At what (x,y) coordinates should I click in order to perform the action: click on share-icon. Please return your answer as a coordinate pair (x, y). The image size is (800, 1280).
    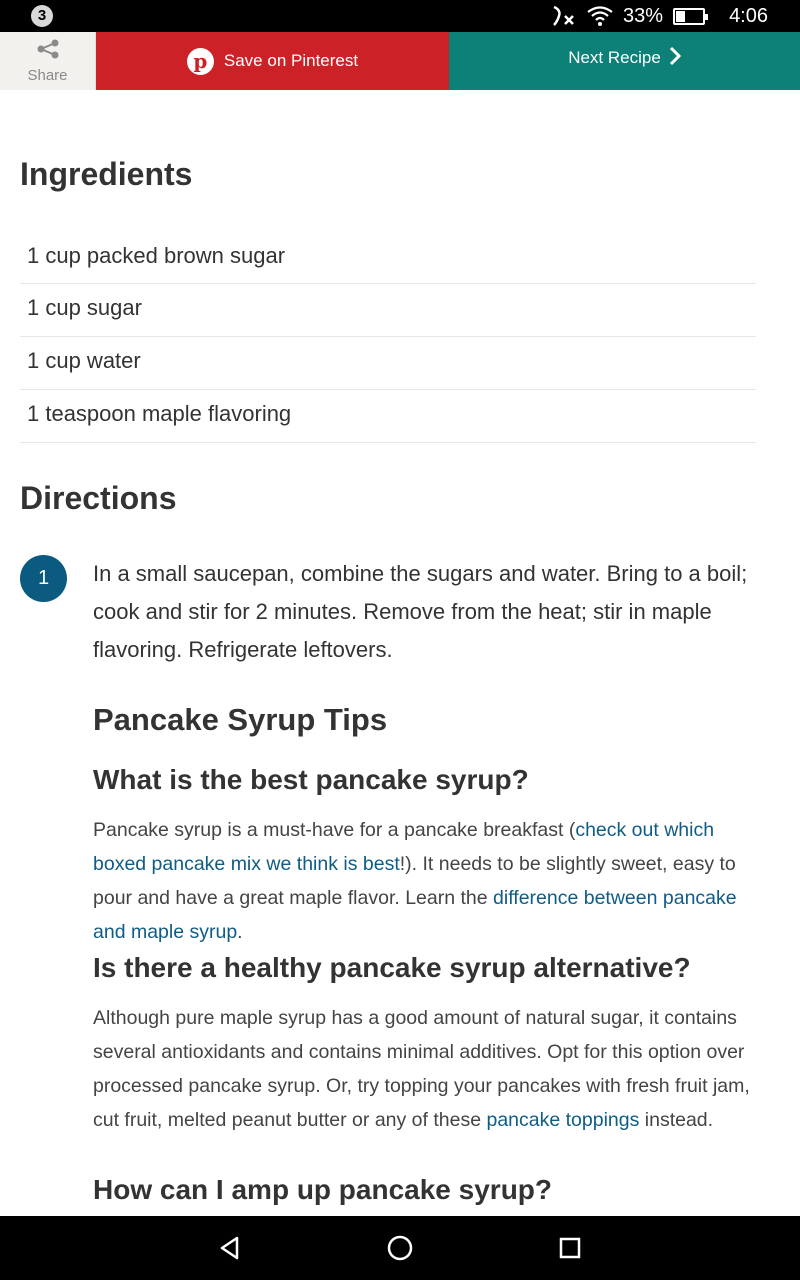
    Looking at the image, I should click on (48, 53).